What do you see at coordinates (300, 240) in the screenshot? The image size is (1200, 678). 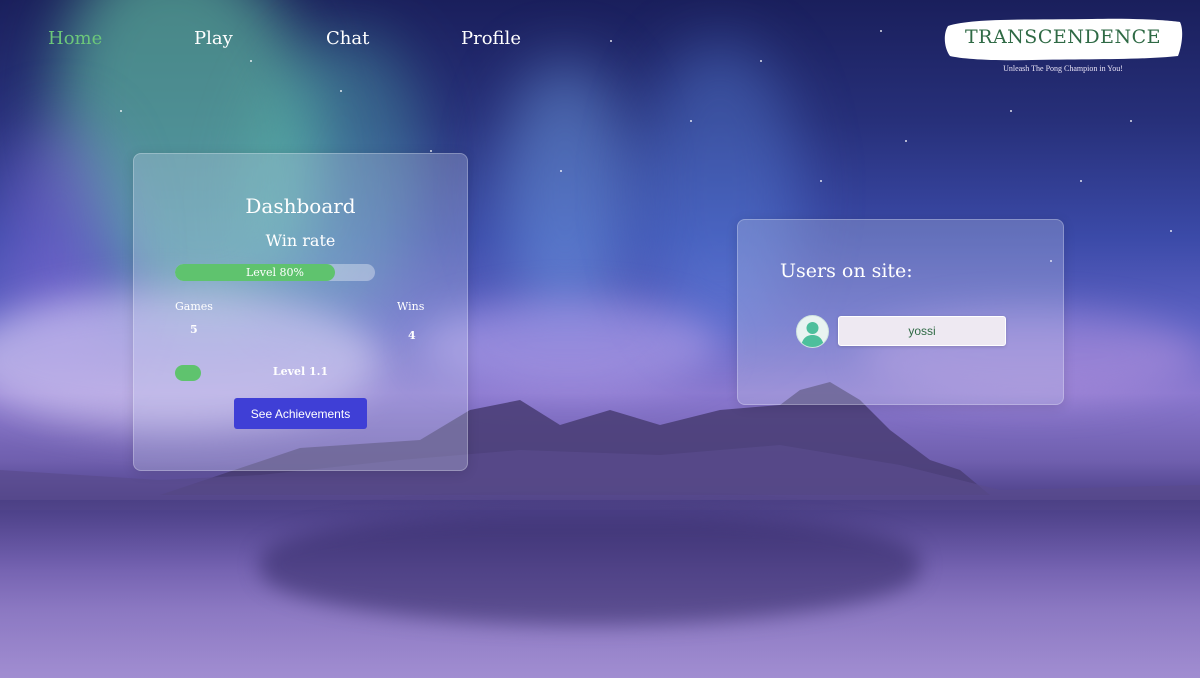 I see `win-rate-title: Win rate` at bounding box center [300, 240].